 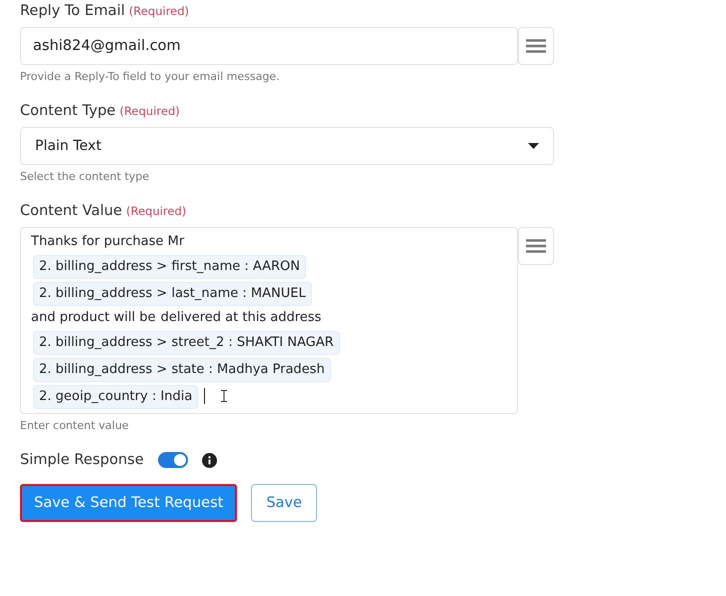 I want to click on help-text: Provide a Reply-To field to your email message., so click(x=150, y=76).